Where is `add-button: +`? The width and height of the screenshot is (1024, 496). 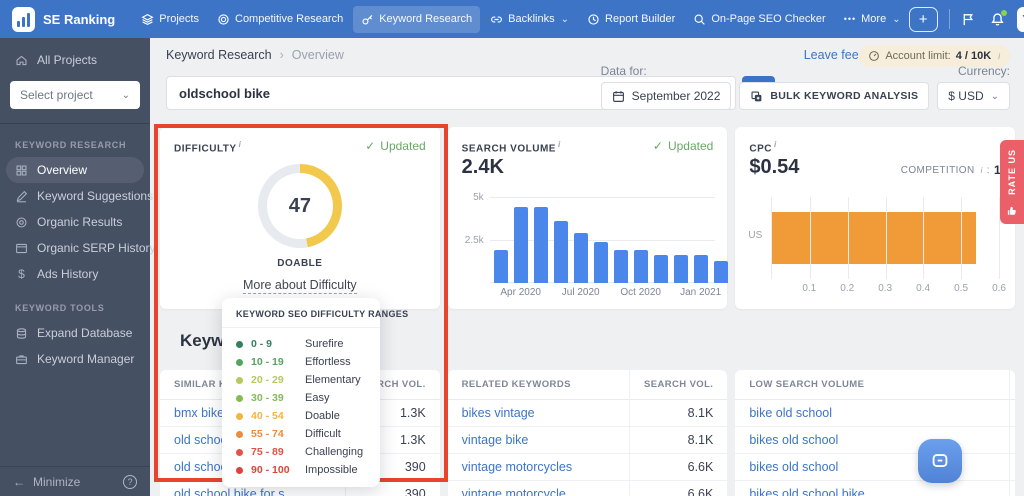
add-button: + is located at coordinates (923, 19).